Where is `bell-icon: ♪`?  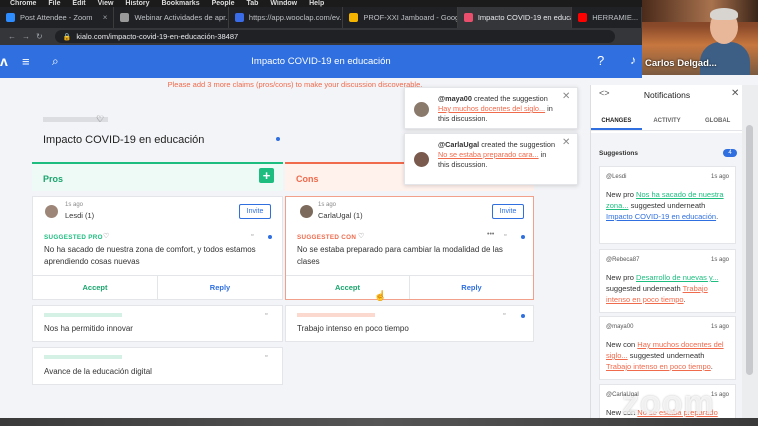
bell-icon: ♪ is located at coordinates (633, 60).